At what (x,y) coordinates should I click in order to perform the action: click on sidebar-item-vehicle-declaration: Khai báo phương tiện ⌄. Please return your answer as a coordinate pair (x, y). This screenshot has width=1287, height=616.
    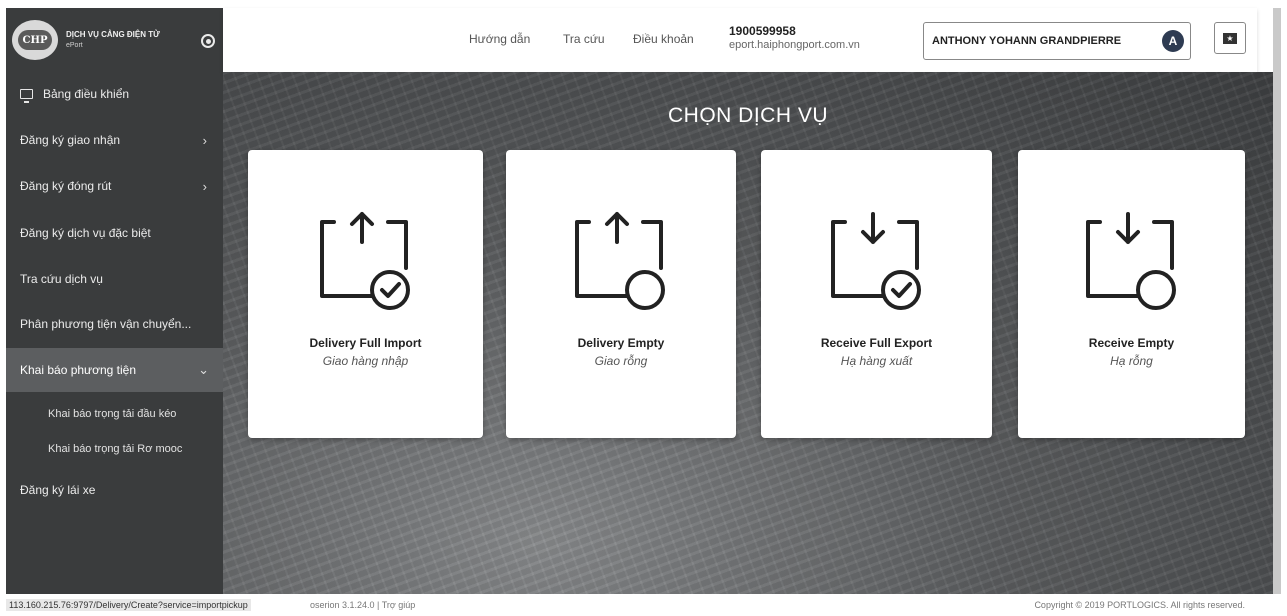
    Looking at the image, I should click on (114, 370).